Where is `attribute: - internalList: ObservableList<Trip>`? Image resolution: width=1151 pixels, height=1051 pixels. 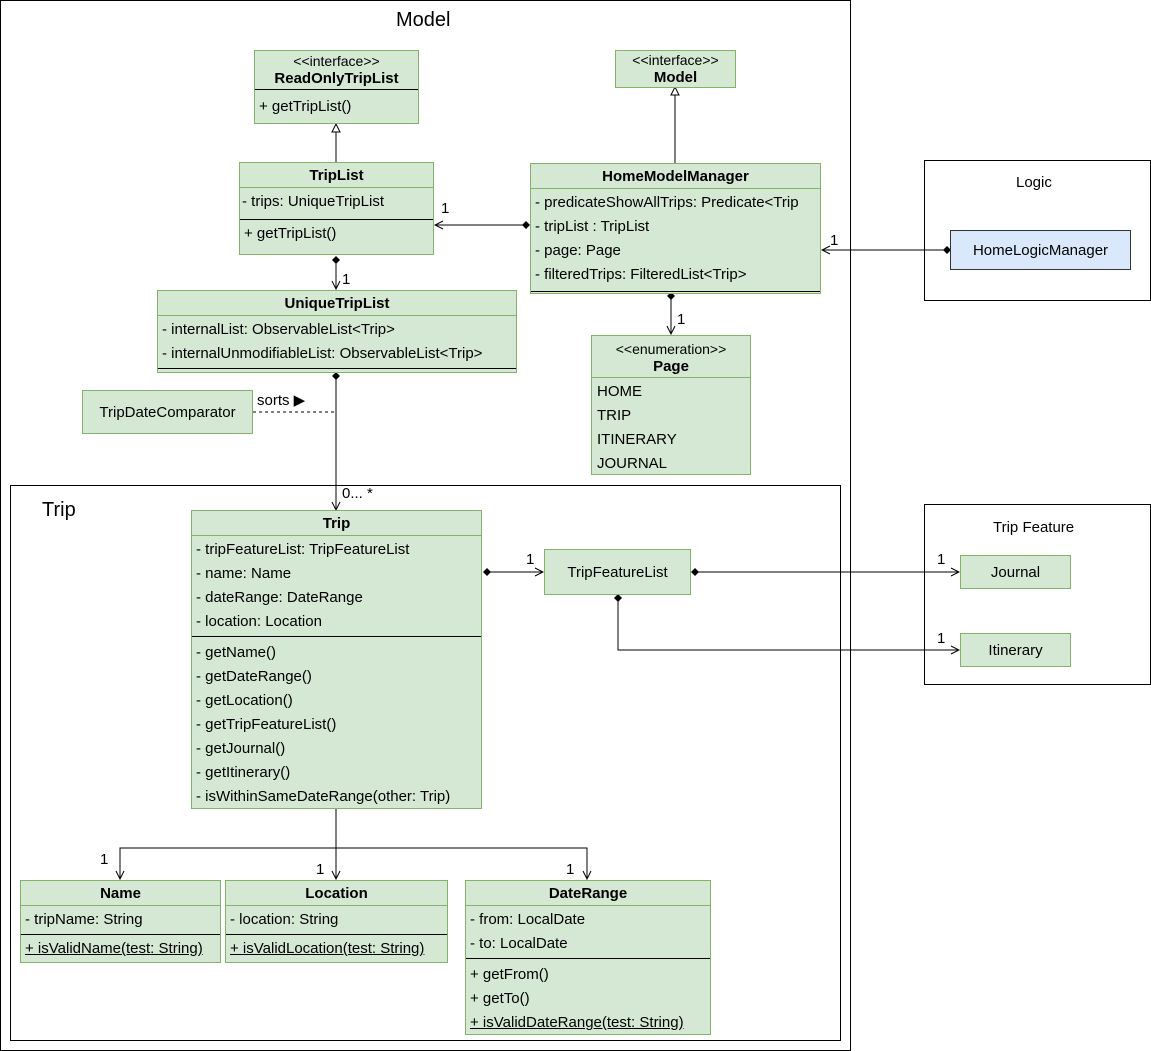 attribute: - internalList: ObservableList<Trip> is located at coordinates (278, 329).